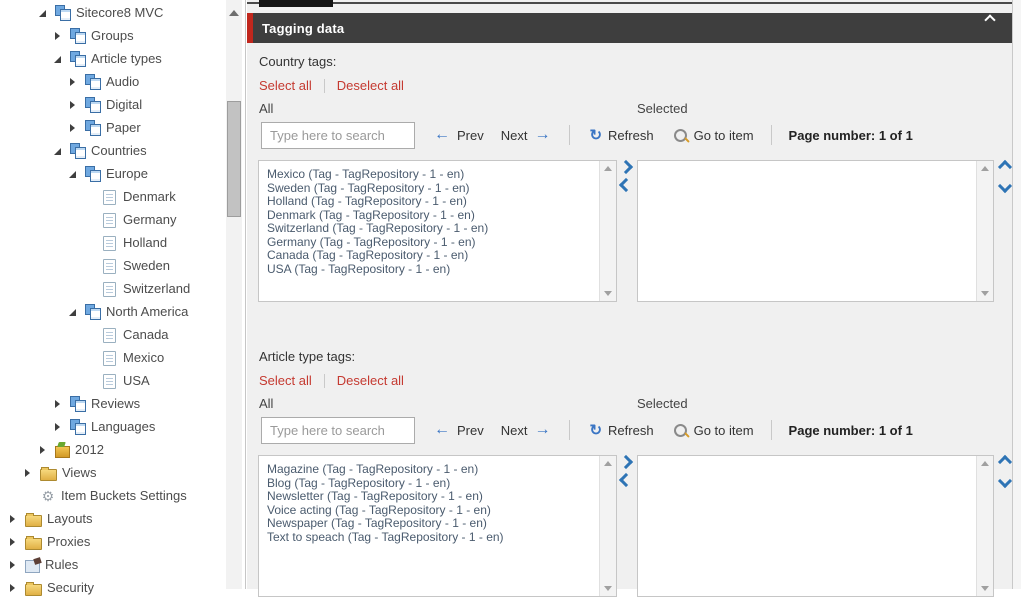 The width and height of the screenshot is (1021, 599). Describe the element at coordinates (433, 469) in the screenshot. I see `list-item: Magazine (Tag - TagRepository - 1 - en)` at that location.